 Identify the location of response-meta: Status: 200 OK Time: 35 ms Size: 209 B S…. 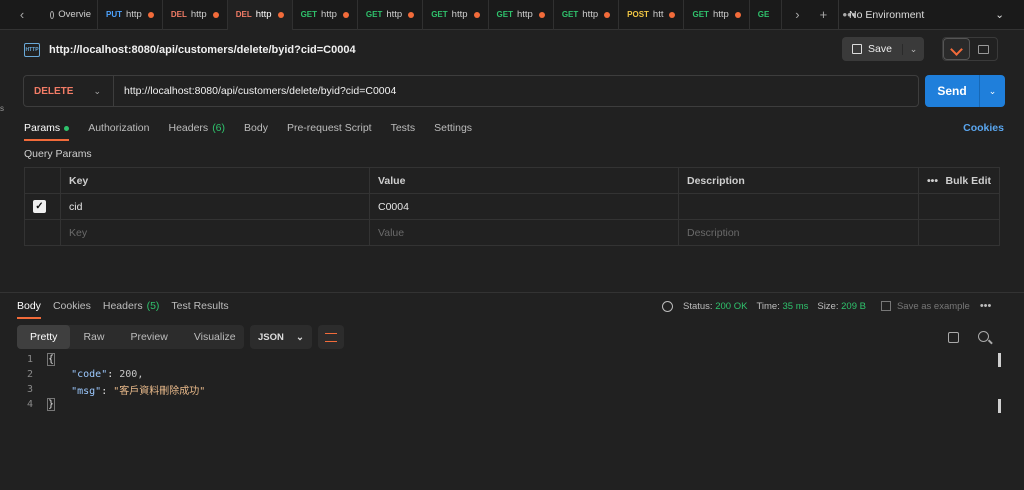
(826, 306).